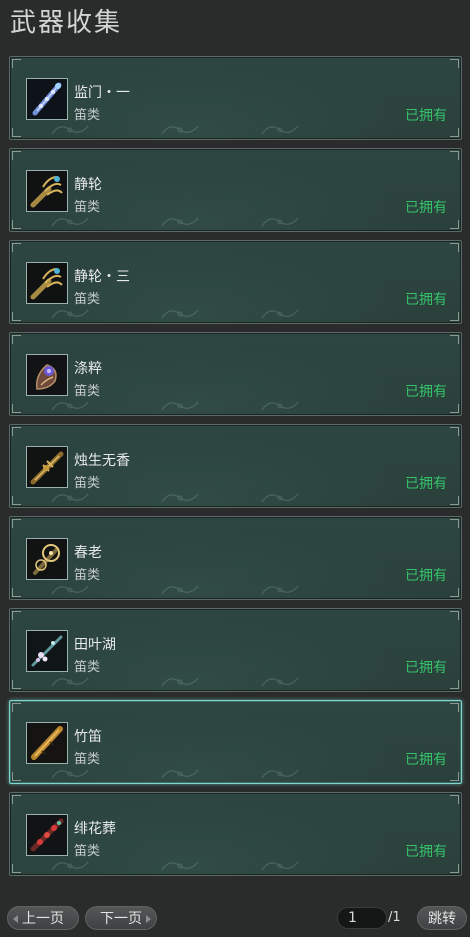 The image size is (470, 937). Describe the element at coordinates (442, 918) in the screenshot. I see `jump-button: 跳转` at that location.